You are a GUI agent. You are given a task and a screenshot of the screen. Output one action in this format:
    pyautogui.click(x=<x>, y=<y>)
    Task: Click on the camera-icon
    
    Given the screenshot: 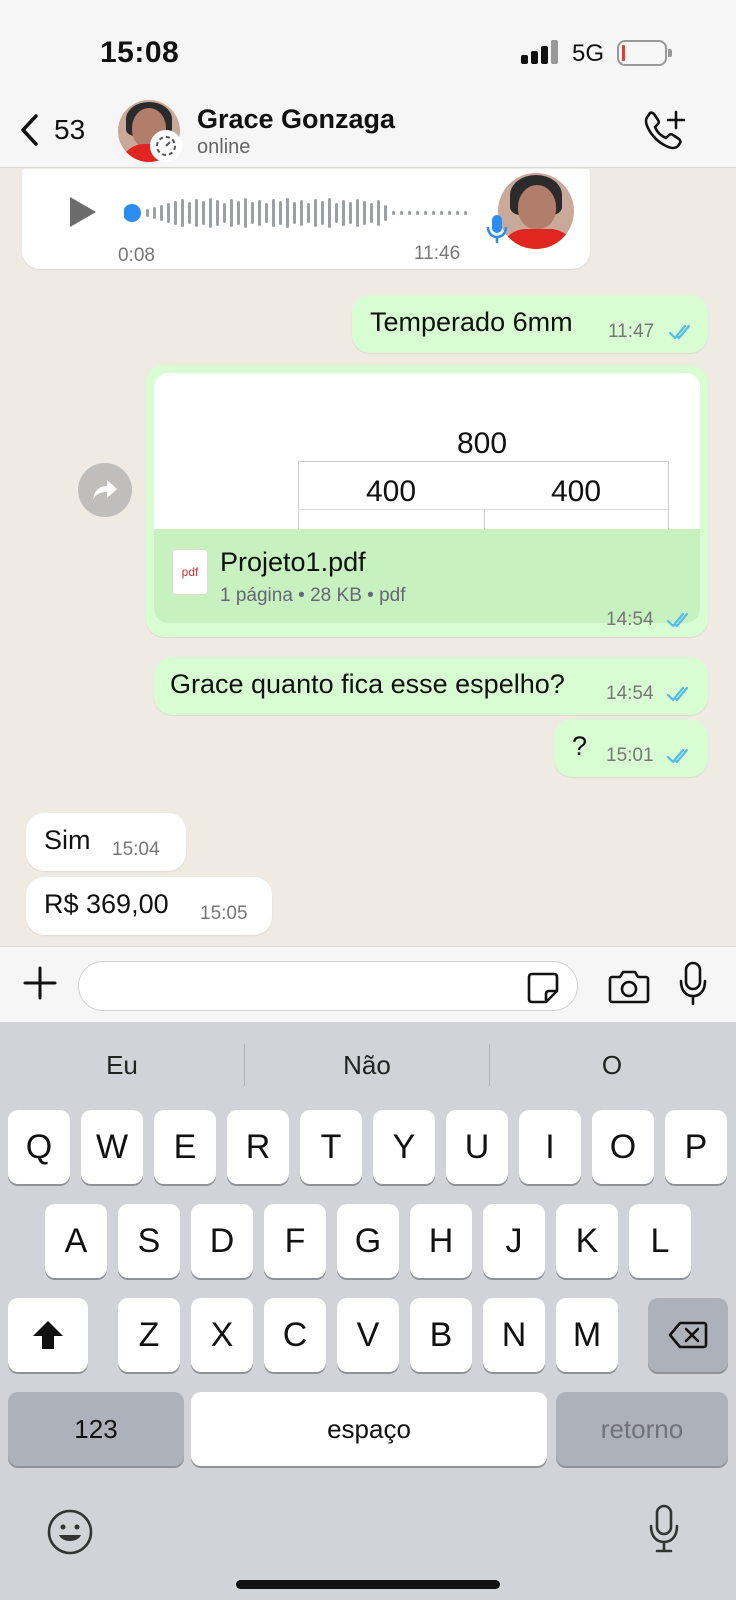 What is the action you would take?
    pyautogui.click(x=629, y=986)
    